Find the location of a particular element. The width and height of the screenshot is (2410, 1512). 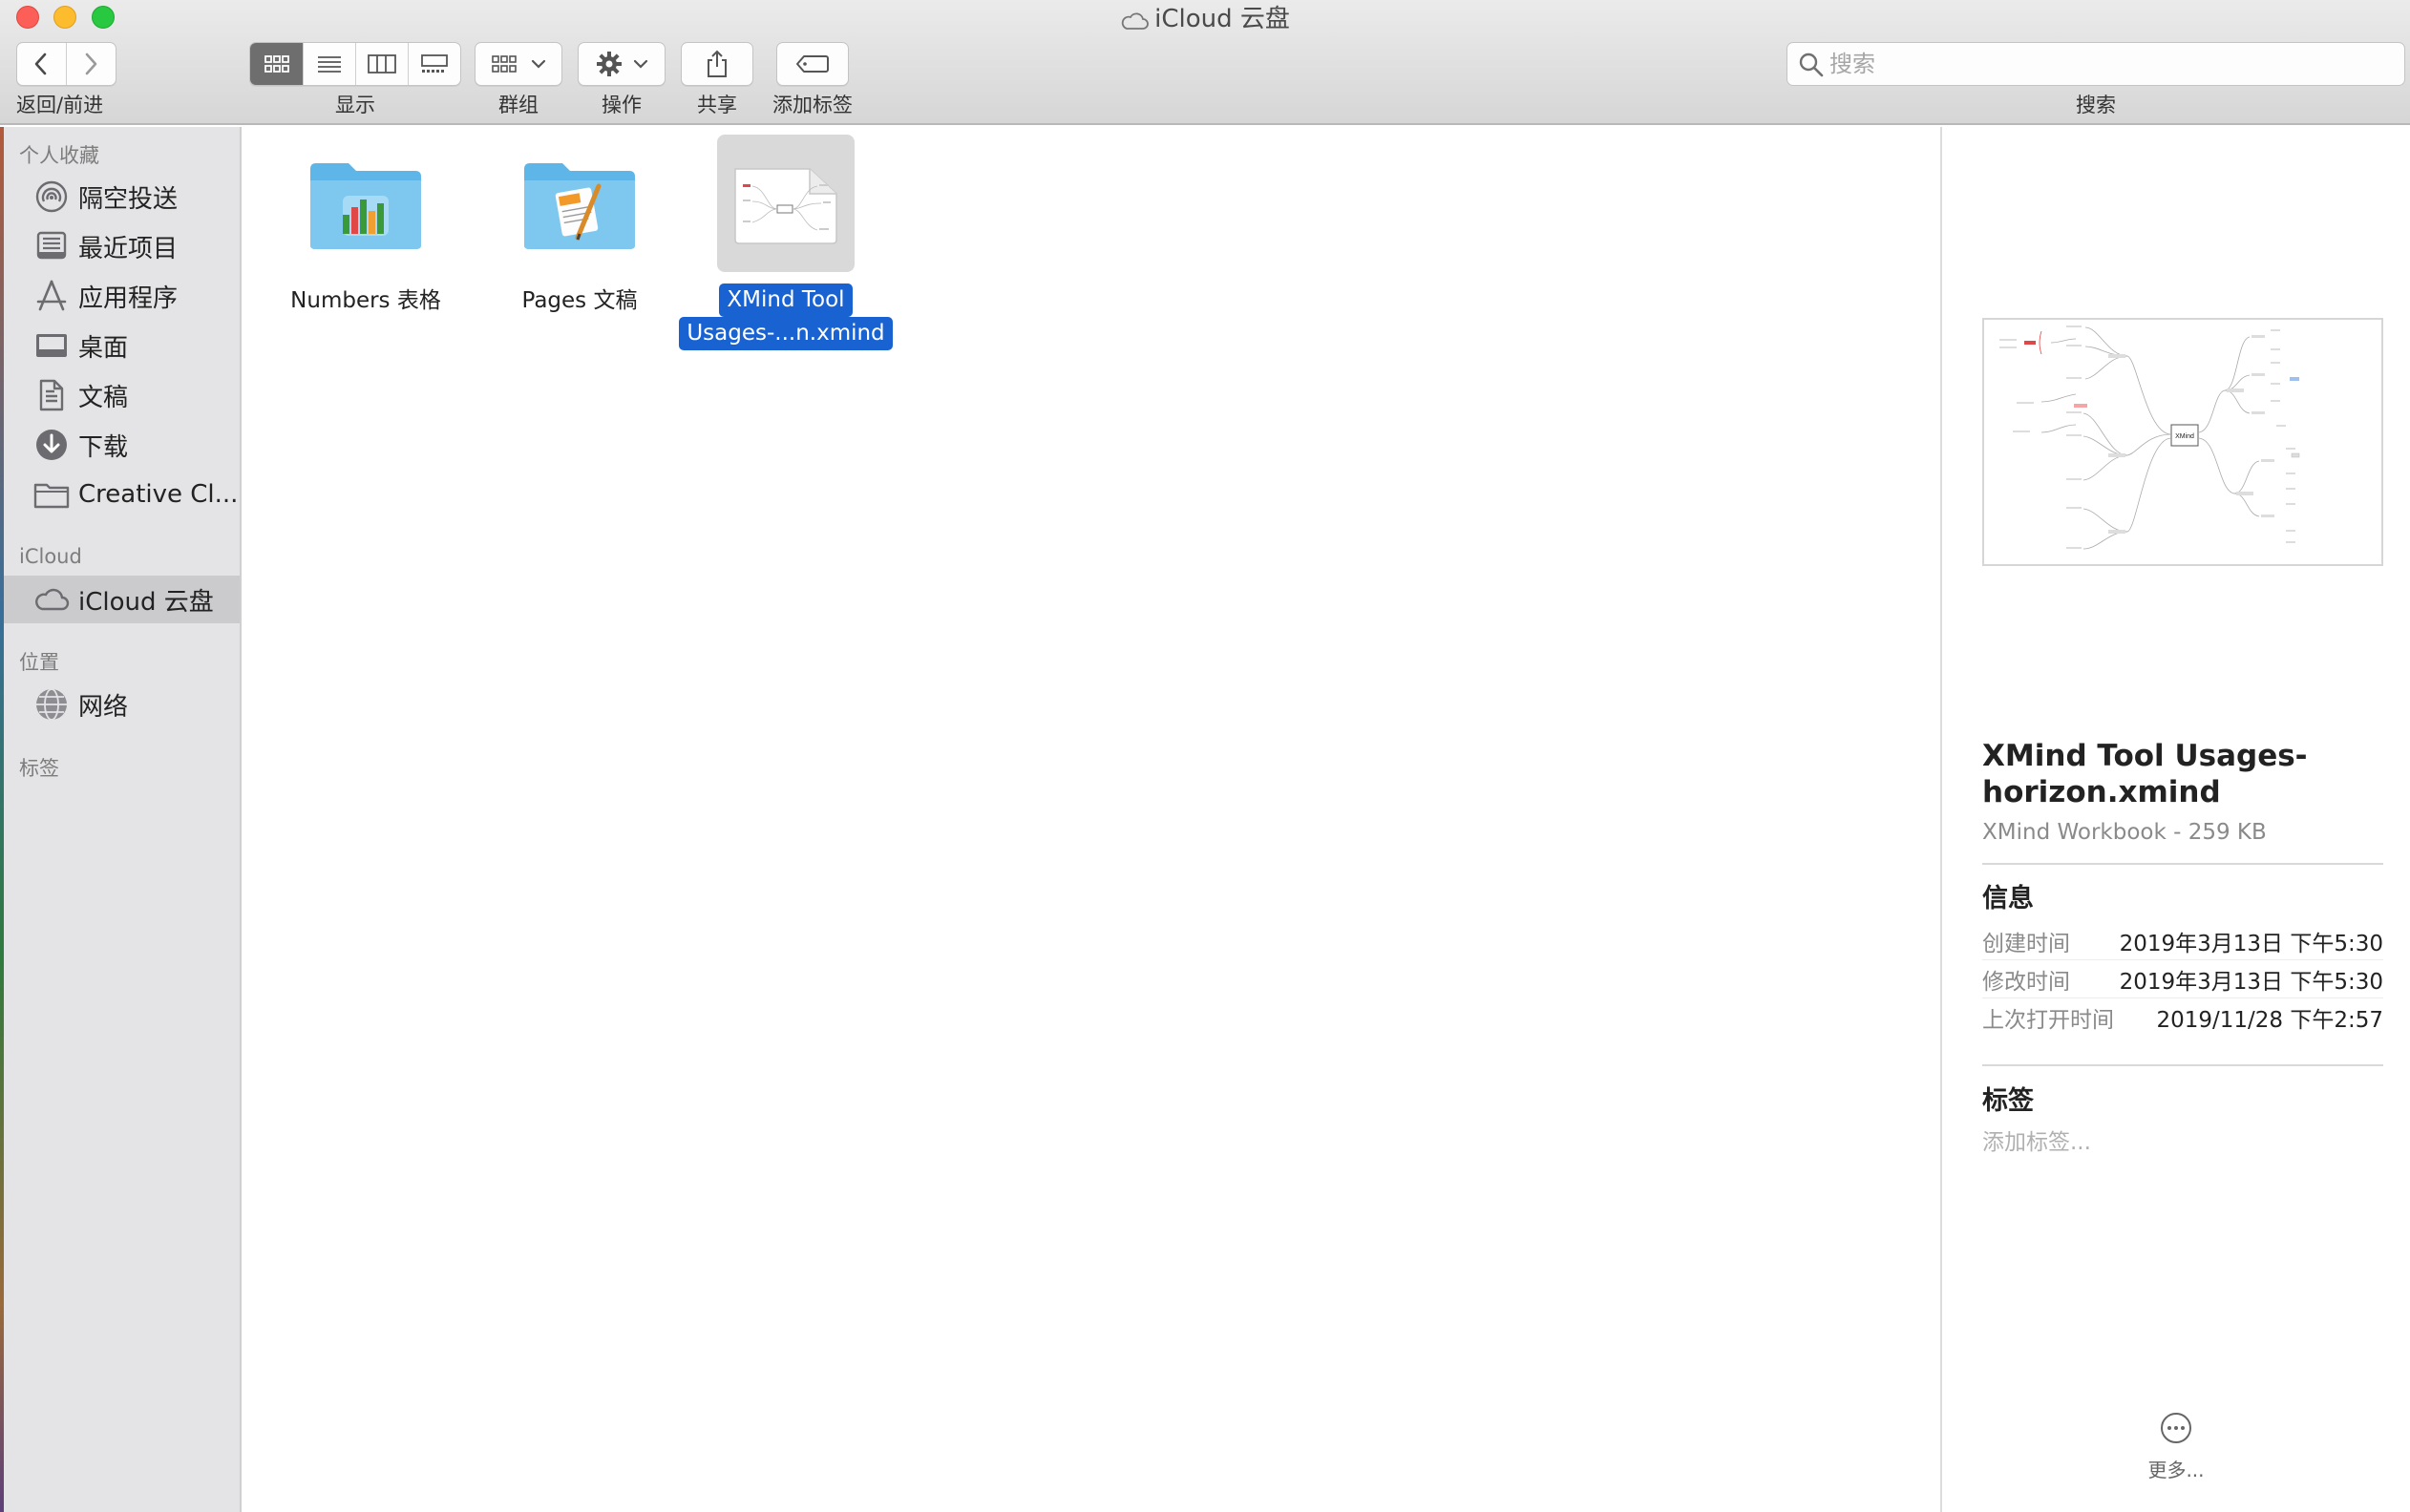

favorites-heading: 个人收藏 is located at coordinates (59, 156).